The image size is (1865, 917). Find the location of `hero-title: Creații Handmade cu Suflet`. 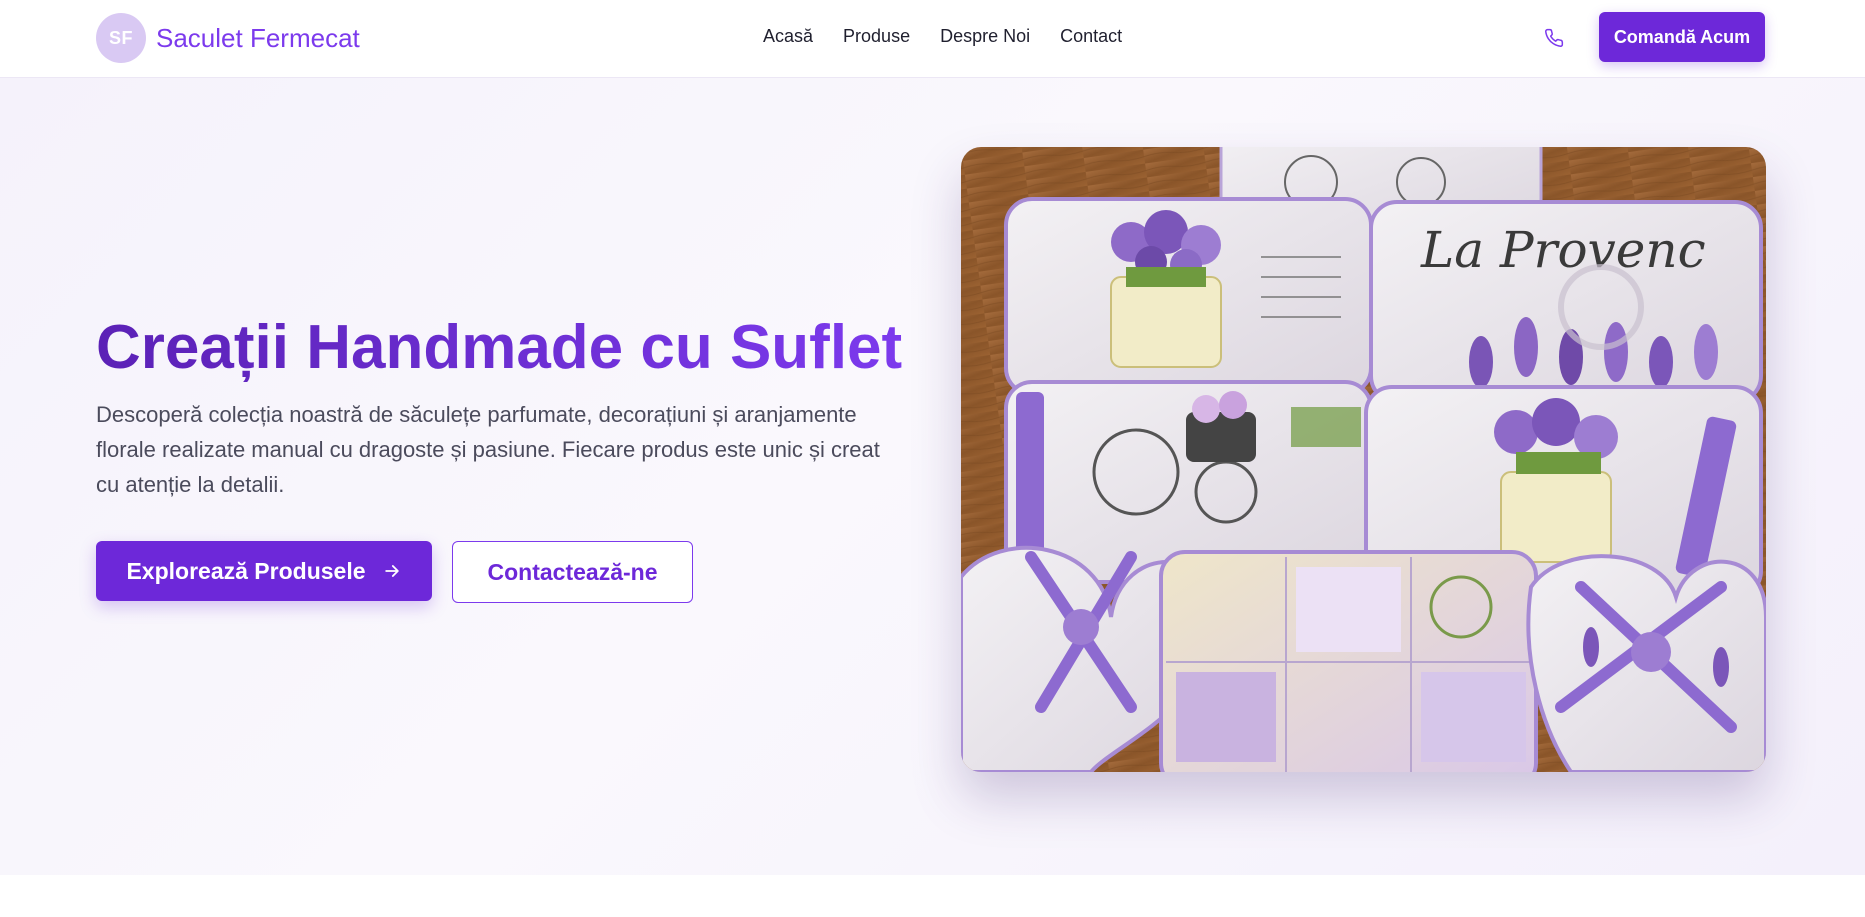

hero-title: Creații Handmade cu Suflet is located at coordinates (499, 347).